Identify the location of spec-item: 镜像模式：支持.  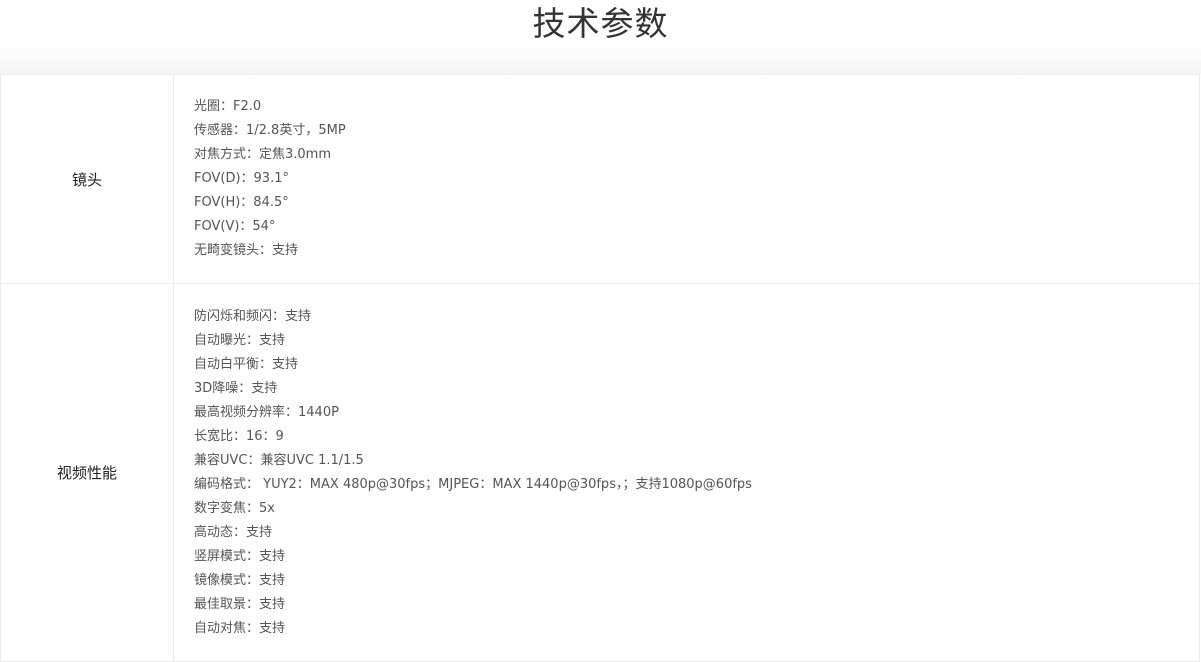
(240, 580).